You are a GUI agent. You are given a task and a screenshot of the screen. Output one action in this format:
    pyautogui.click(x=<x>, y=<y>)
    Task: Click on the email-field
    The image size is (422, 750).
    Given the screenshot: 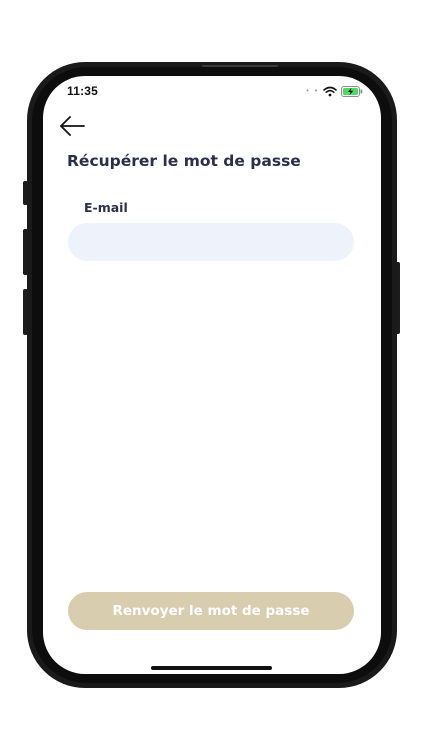 What is the action you would take?
    pyautogui.click(x=211, y=242)
    